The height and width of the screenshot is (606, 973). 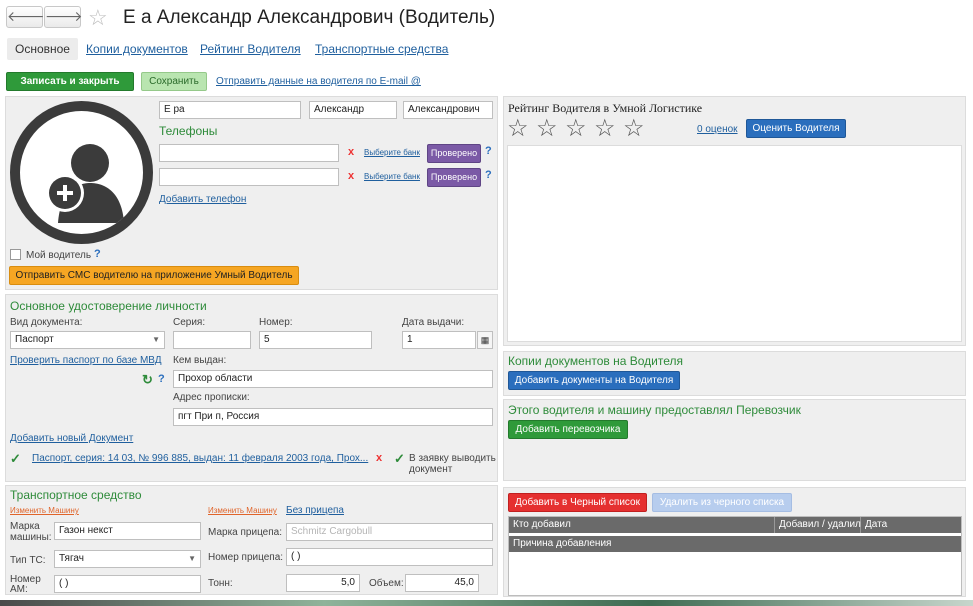 I want to click on calendar-icon: ▦, so click(x=485, y=340).